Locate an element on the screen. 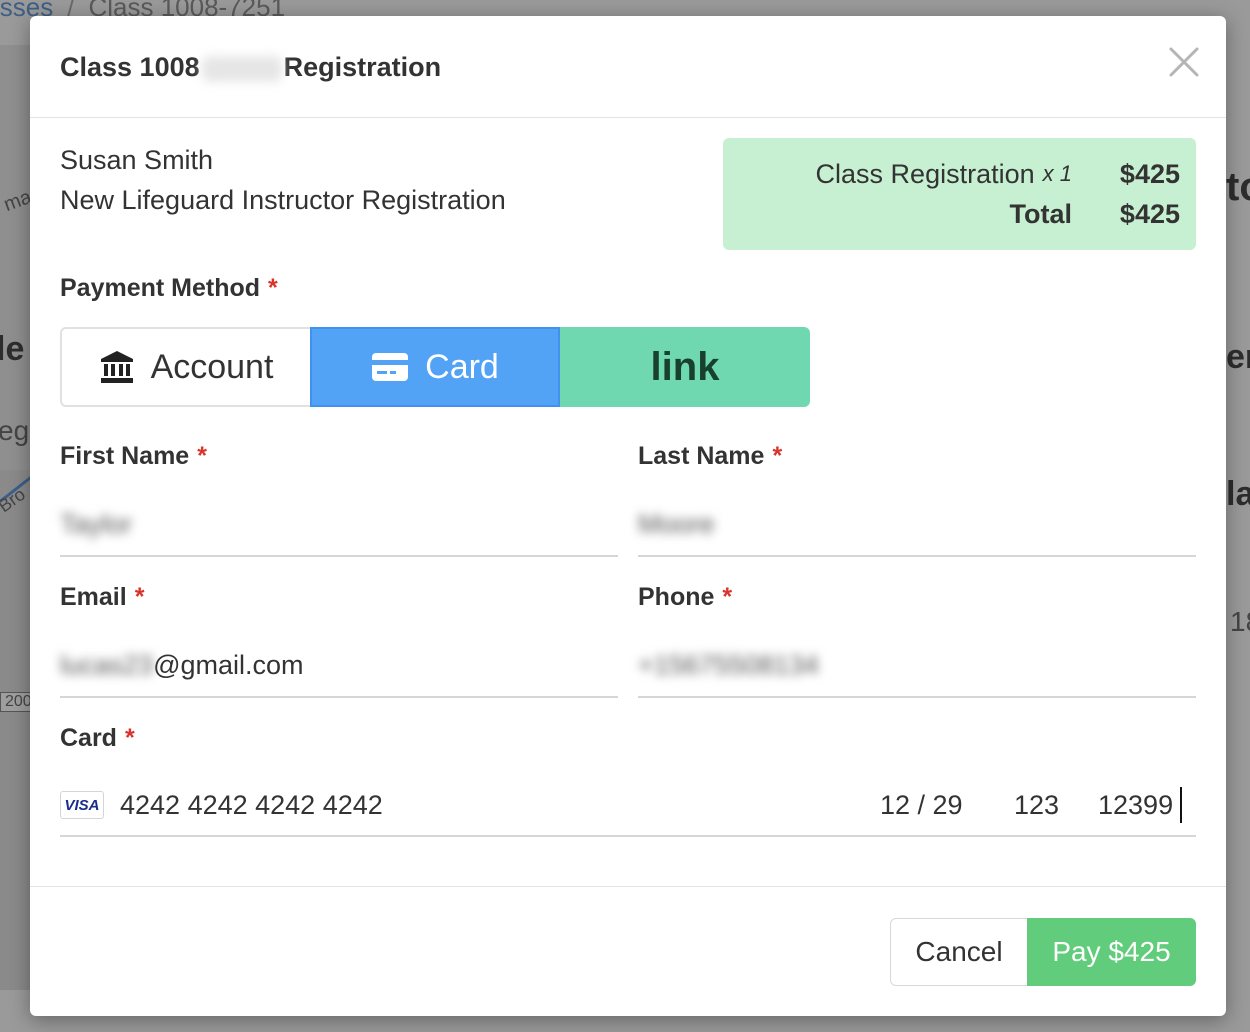 The height and width of the screenshot is (1032, 1250). card-cvc-input: 123 is located at coordinates (1036, 805).